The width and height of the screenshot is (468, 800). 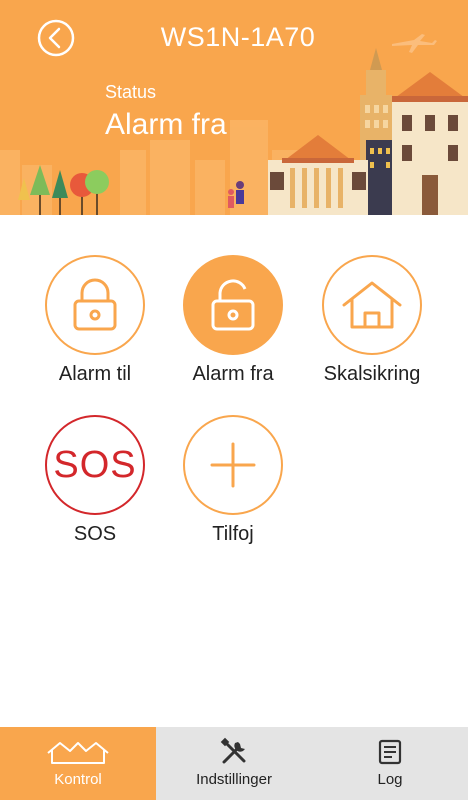 I want to click on nav-item-kontrol: Kontrol, so click(x=78, y=763).